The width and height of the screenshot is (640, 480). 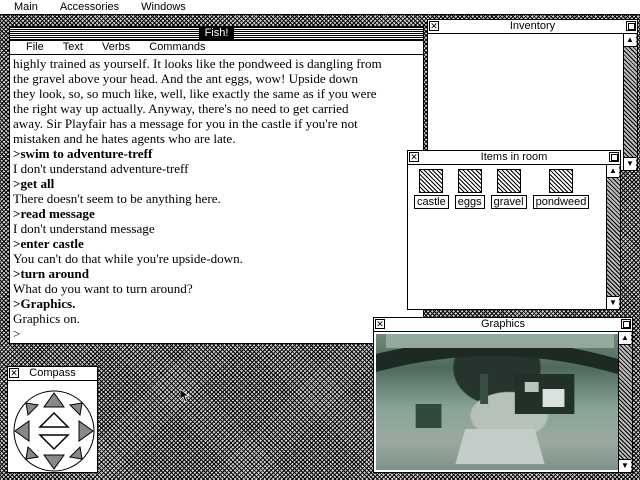 I want to click on compass-window-title: Compass, so click(x=52, y=373).